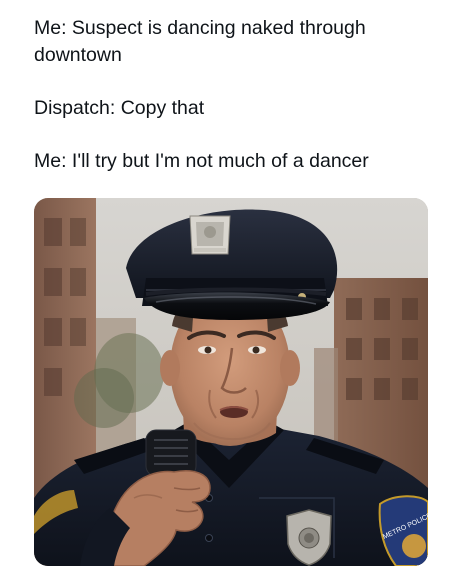 This screenshot has height=577, width=462. What do you see at coordinates (210, 235) in the screenshot?
I see `cap-badge` at bounding box center [210, 235].